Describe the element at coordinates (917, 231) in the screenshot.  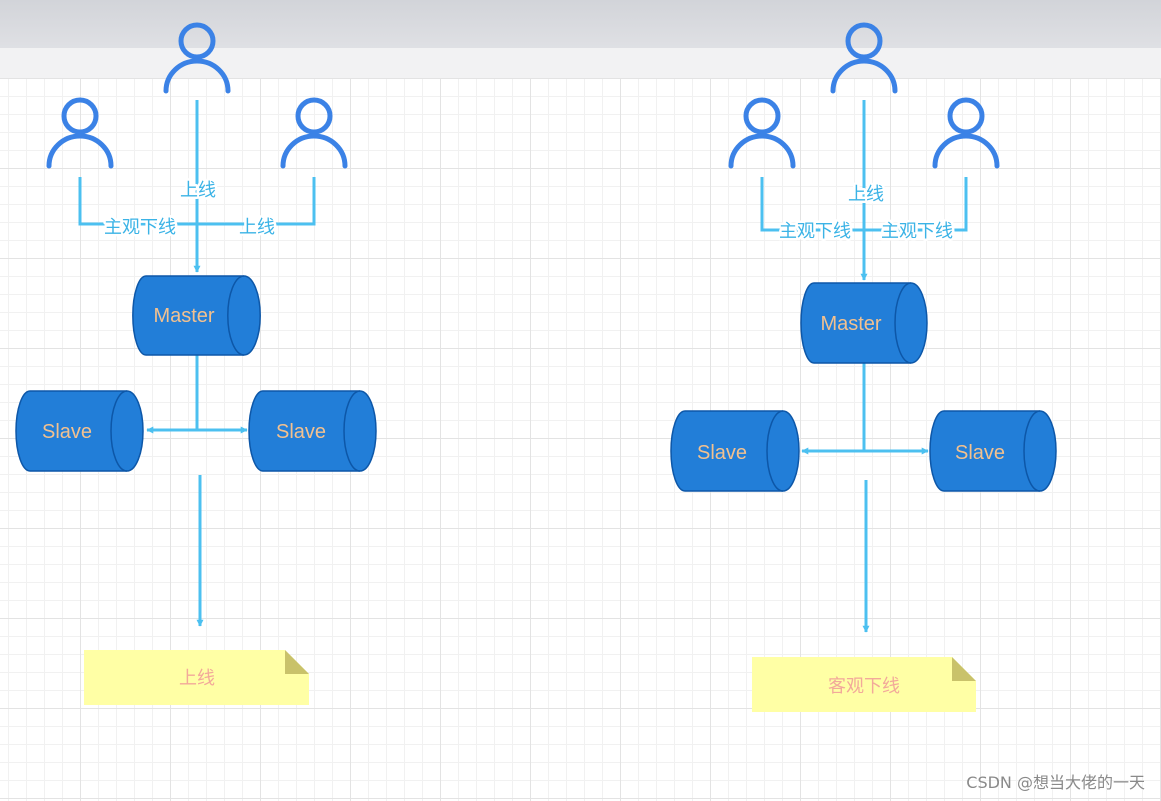
I see `right-label-right: 主观下线` at that location.